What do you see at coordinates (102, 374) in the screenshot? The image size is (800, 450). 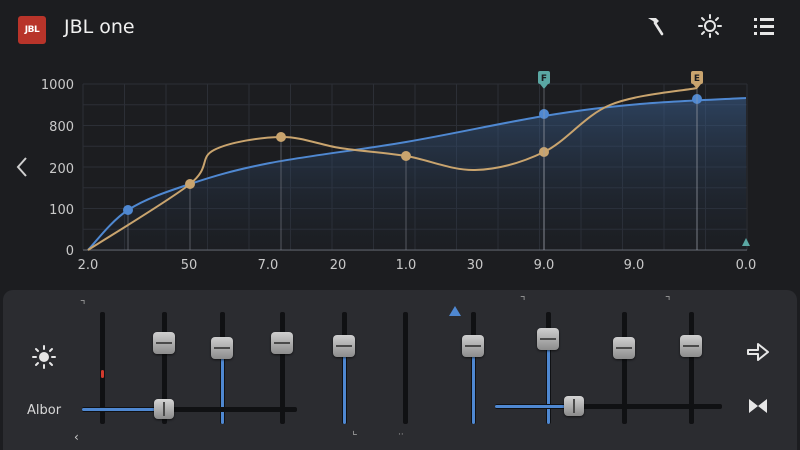 I see `level-indicator` at bounding box center [102, 374].